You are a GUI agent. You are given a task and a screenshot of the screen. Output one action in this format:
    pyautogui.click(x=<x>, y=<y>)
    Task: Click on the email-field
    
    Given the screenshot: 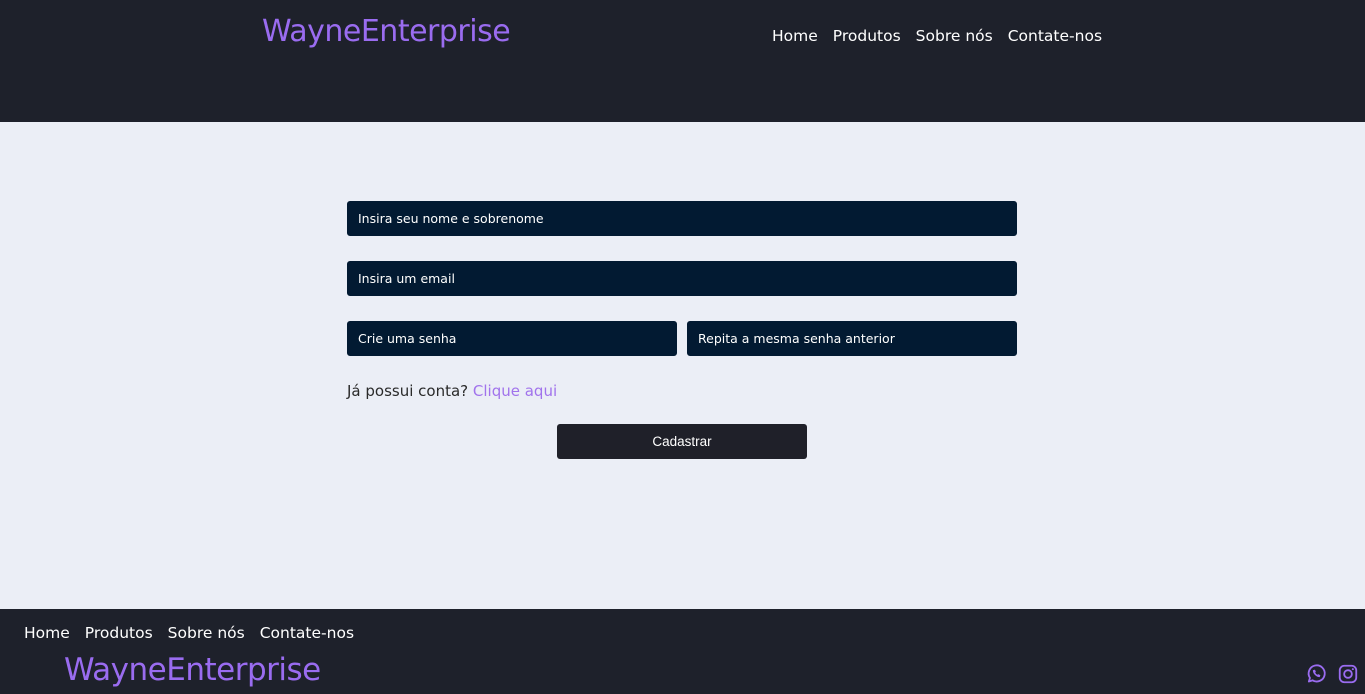 What is the action you would take?
    pyautogui.click(x=682, y=278)
    